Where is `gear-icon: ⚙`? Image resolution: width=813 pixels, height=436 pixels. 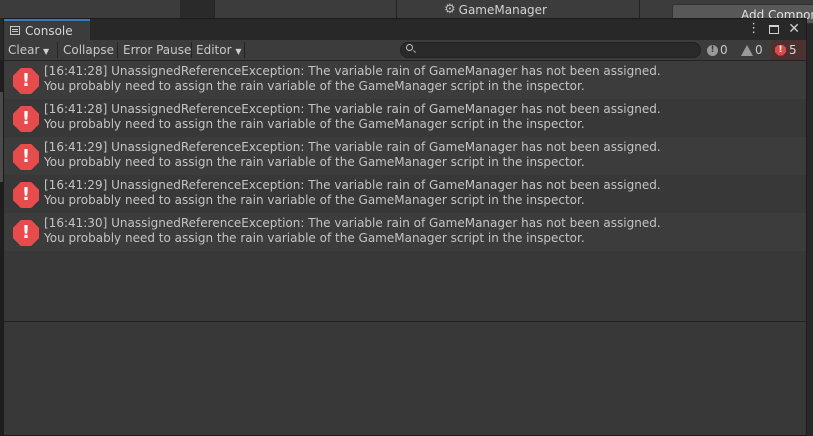
gear-icon: ⚙ is located at coordinates (450, 9).